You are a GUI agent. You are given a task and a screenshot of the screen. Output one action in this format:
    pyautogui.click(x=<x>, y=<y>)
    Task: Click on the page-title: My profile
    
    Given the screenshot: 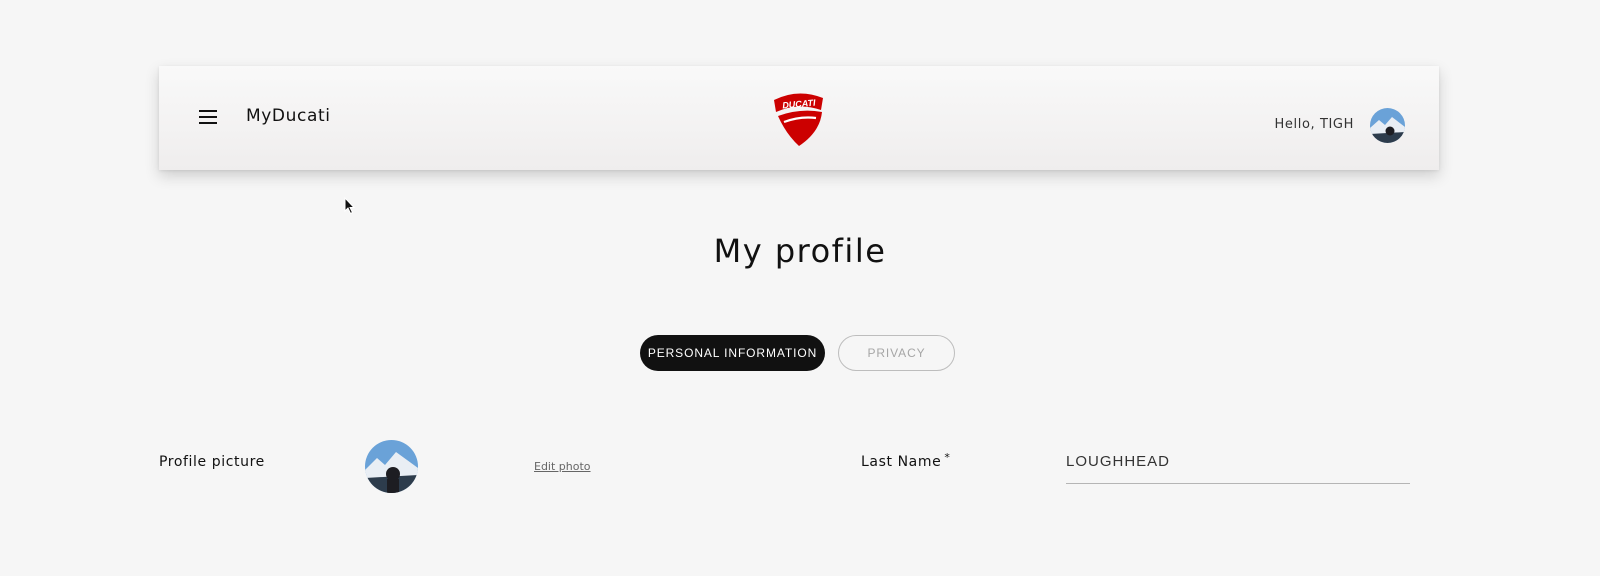 What is the action you would take?
    pyautogui.click(x=800, y=251)
    